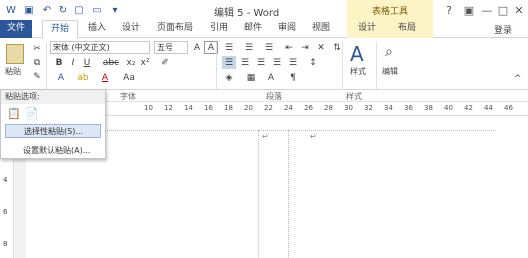  I want to click on keep-text-only-icon: 📄, so click(32, 113).